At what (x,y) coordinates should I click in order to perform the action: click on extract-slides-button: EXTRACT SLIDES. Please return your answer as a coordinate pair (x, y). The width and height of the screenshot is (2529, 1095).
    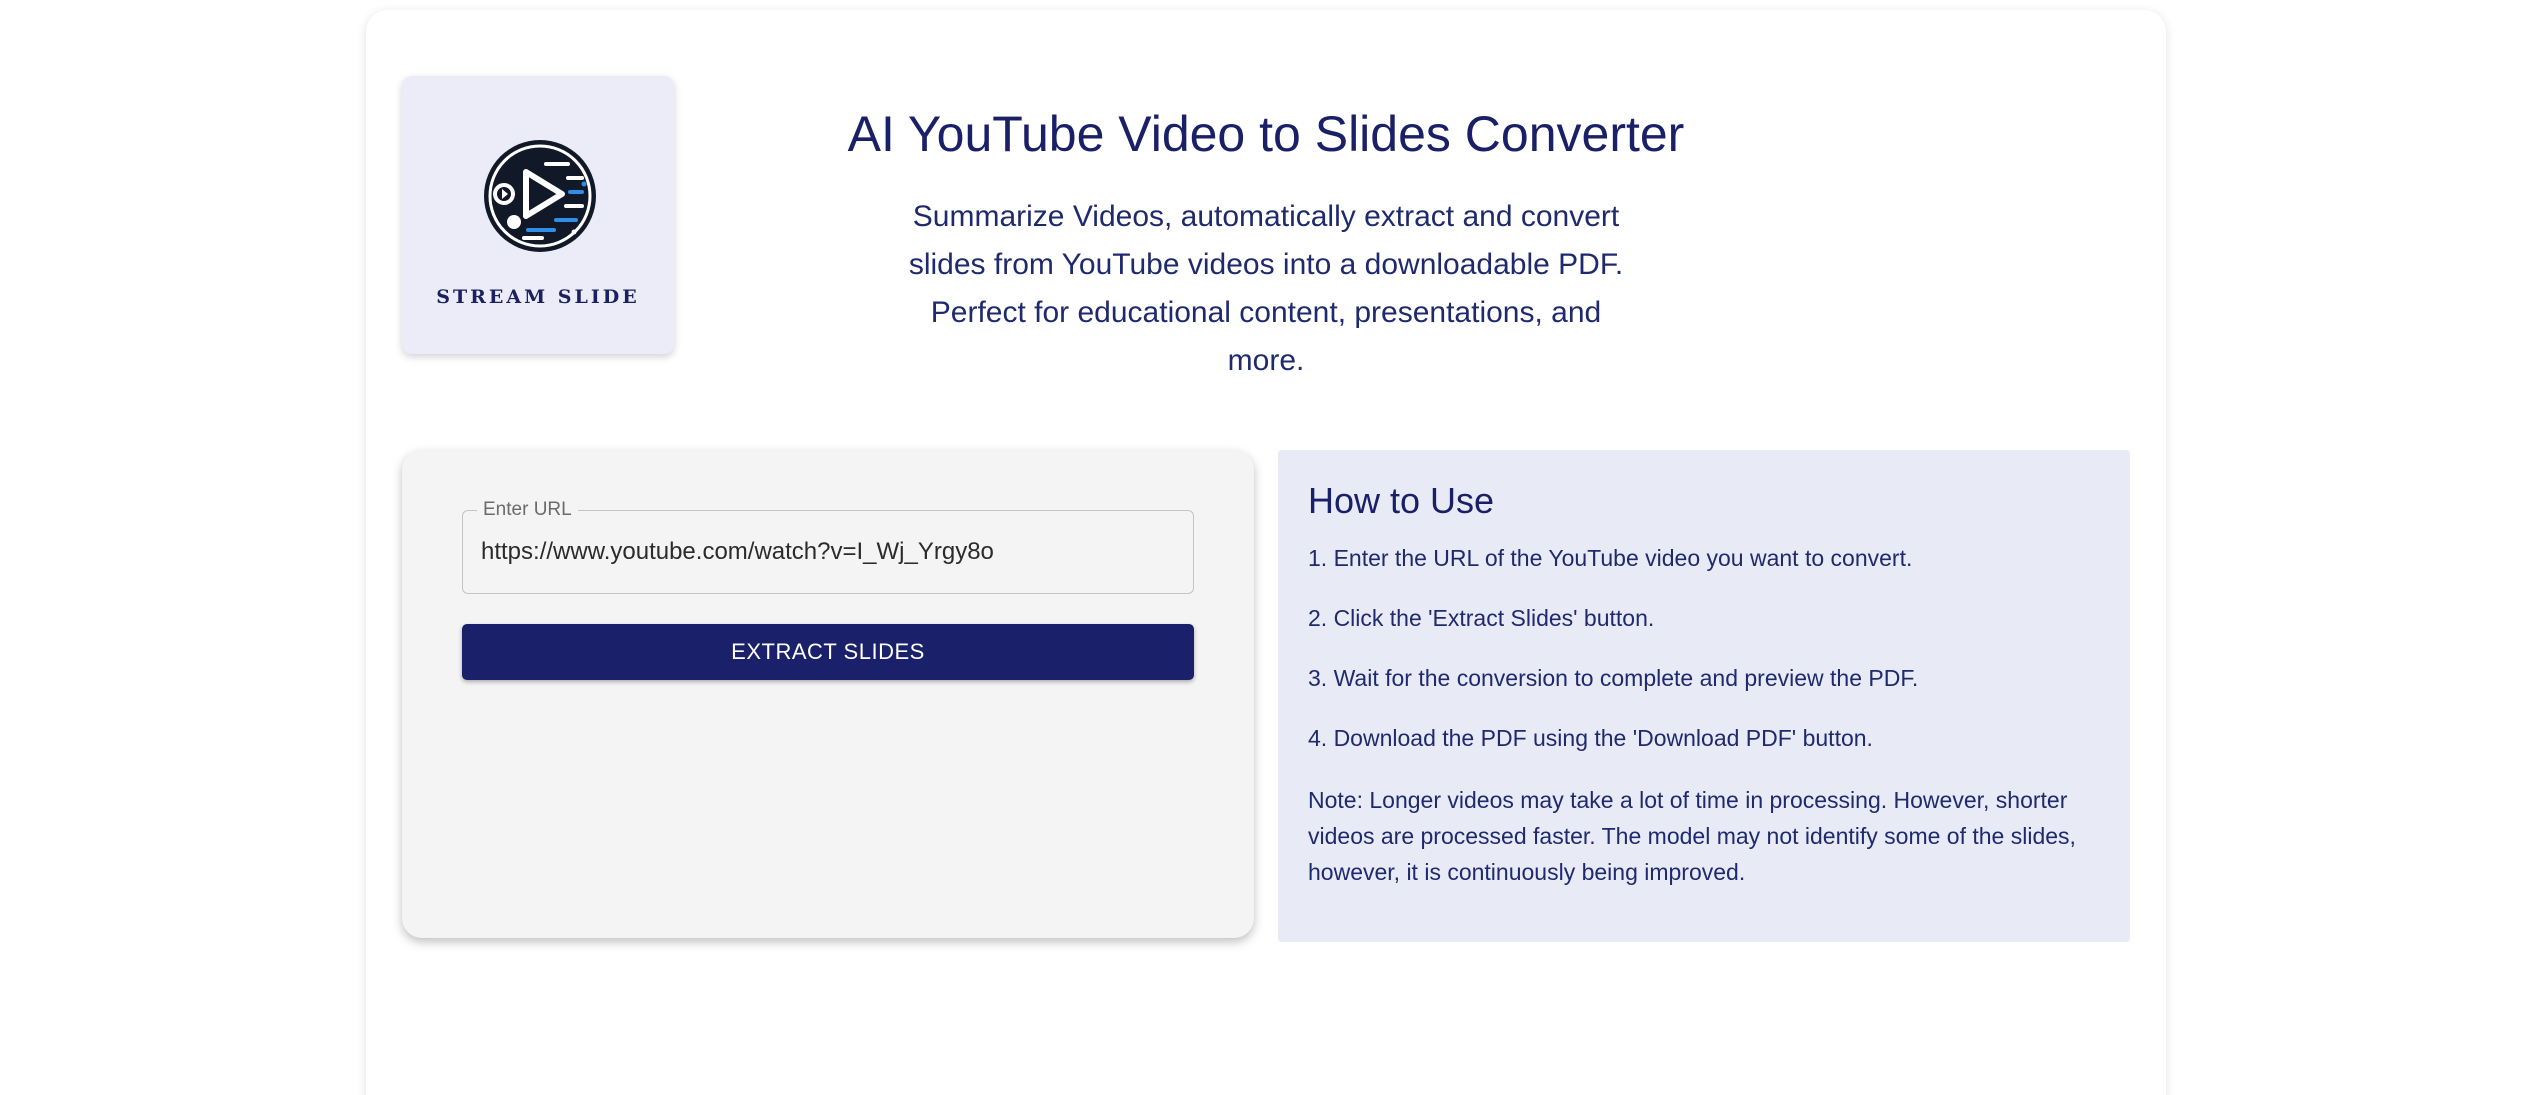
    Looking at the image, I should click on (828, 652).